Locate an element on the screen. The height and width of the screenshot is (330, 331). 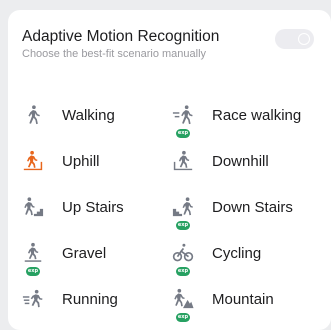
scenario-label: Down Stairs is located at coordinates (252, 207).